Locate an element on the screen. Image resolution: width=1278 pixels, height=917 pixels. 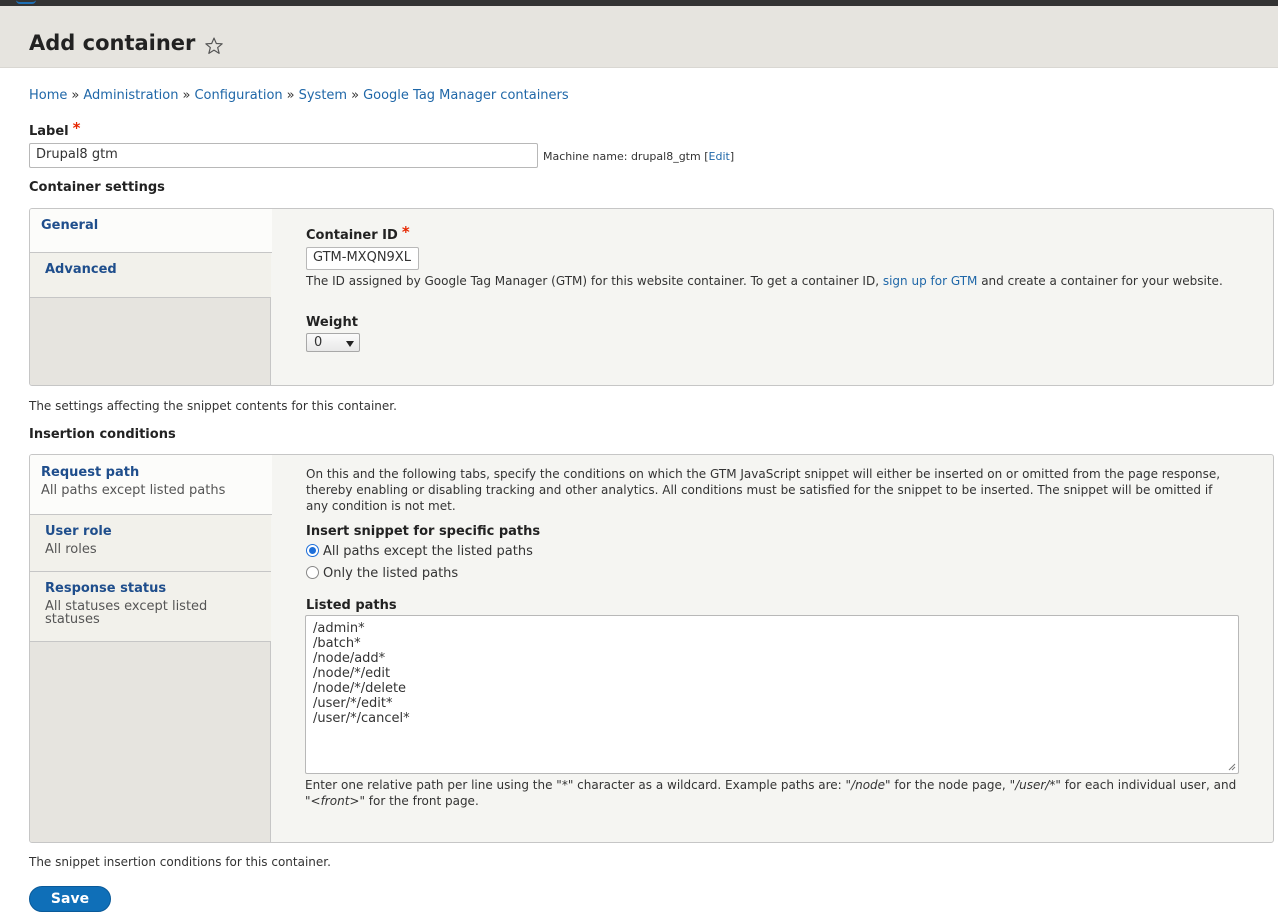
breadcrumb-home: Home is located at coordinates (48, 95).